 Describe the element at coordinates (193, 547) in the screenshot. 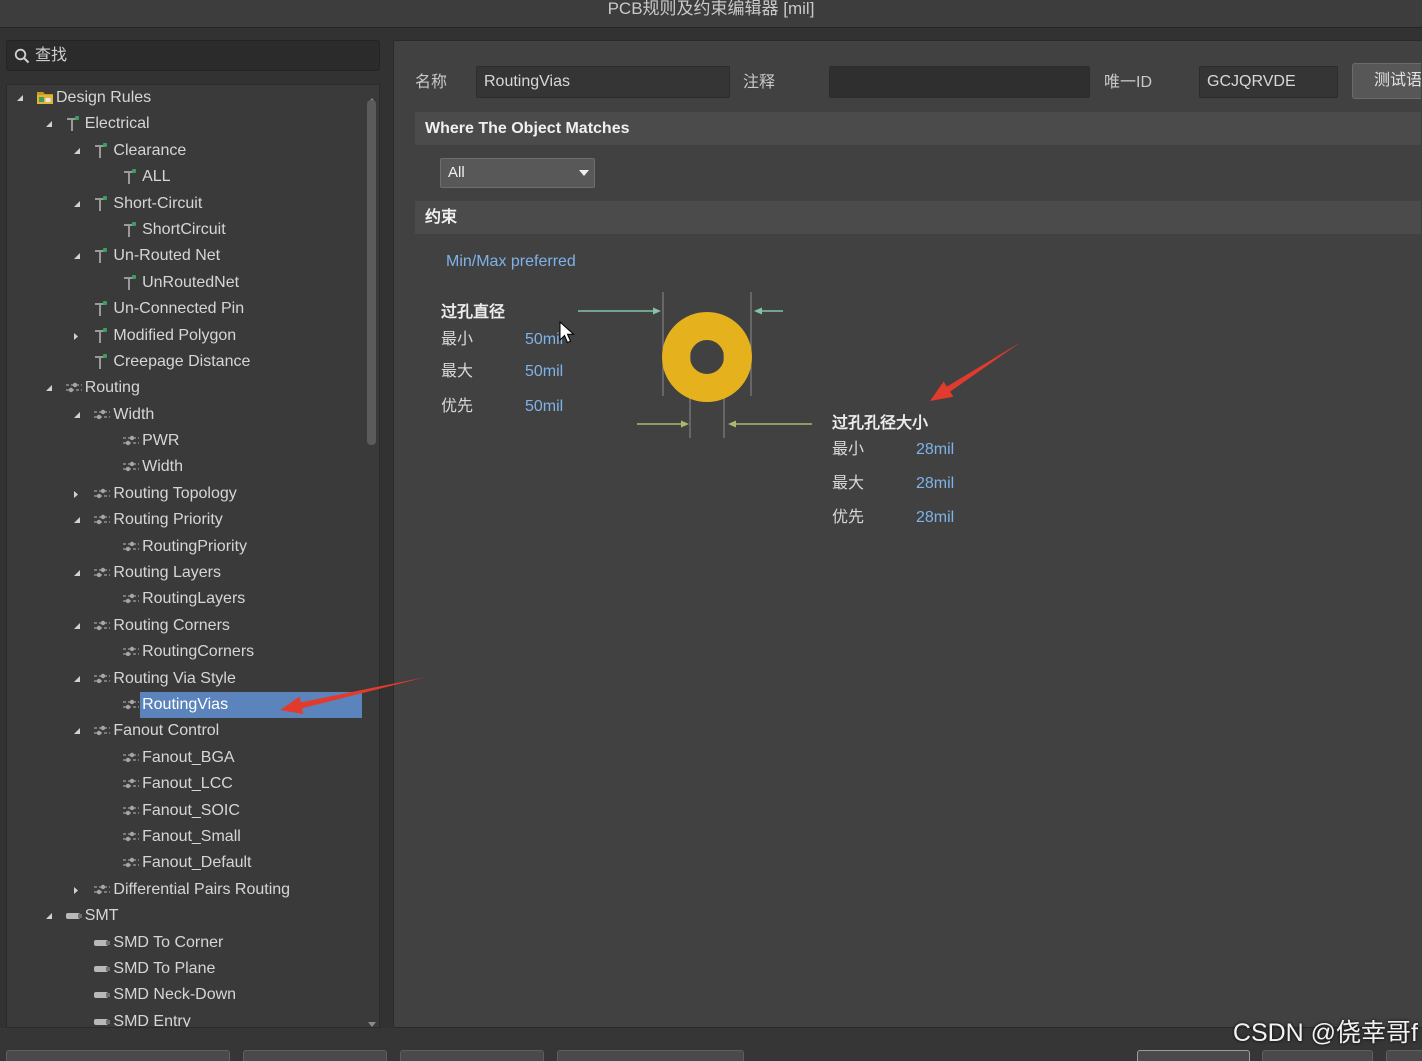

I see `tree-item: RoutingPriority` at that location.